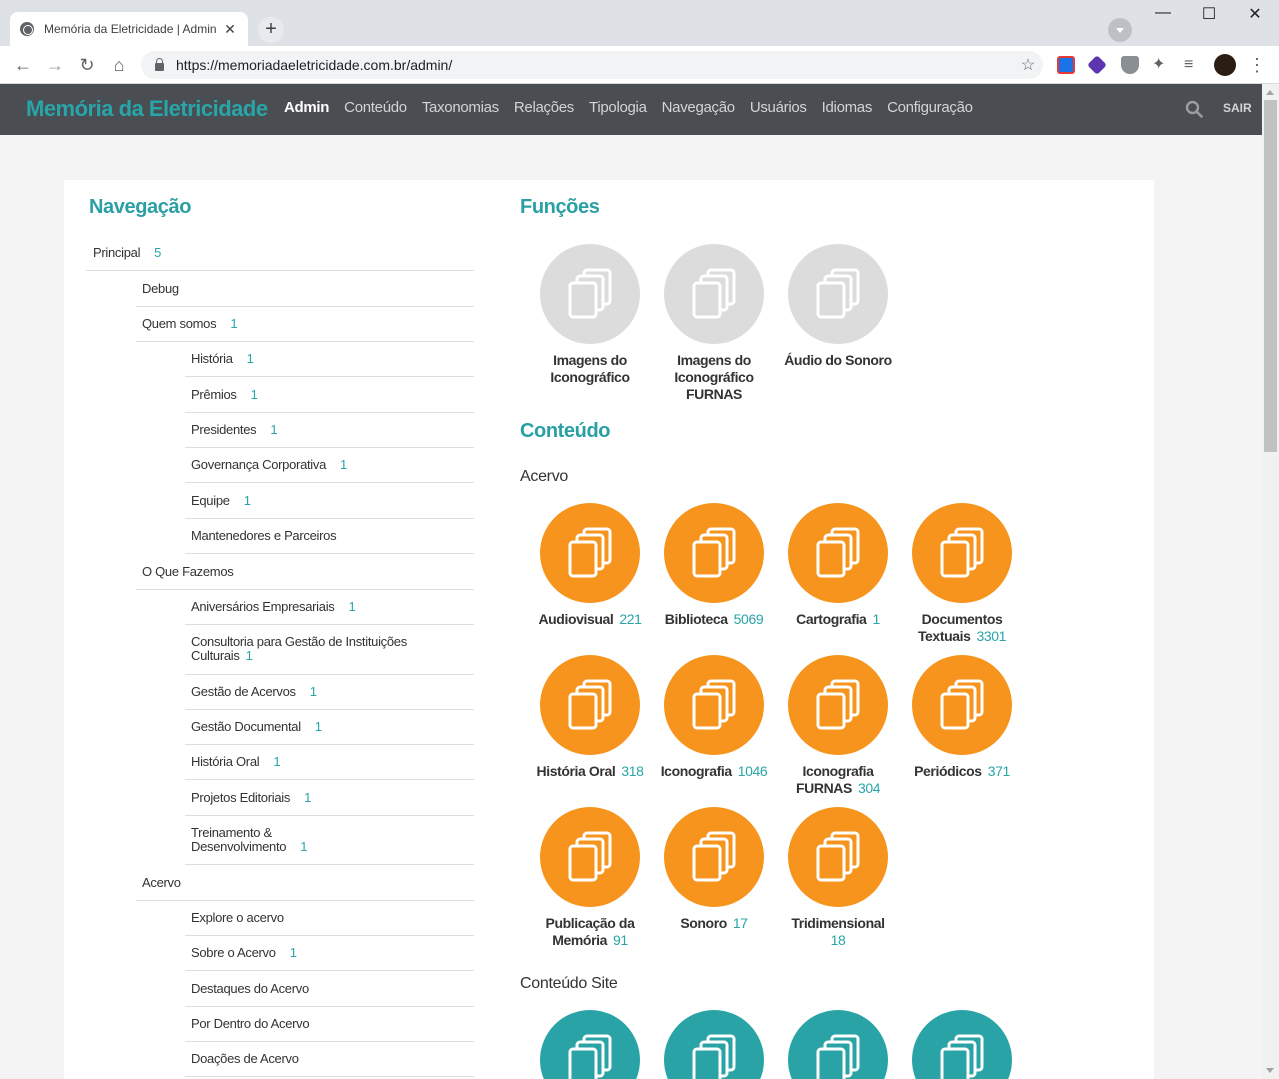 The height and width of the screenshot is (1079, 1279). Describe the element at coordinates (999, 771) in the screenshot. I see `acervo-count: 371` at that location.